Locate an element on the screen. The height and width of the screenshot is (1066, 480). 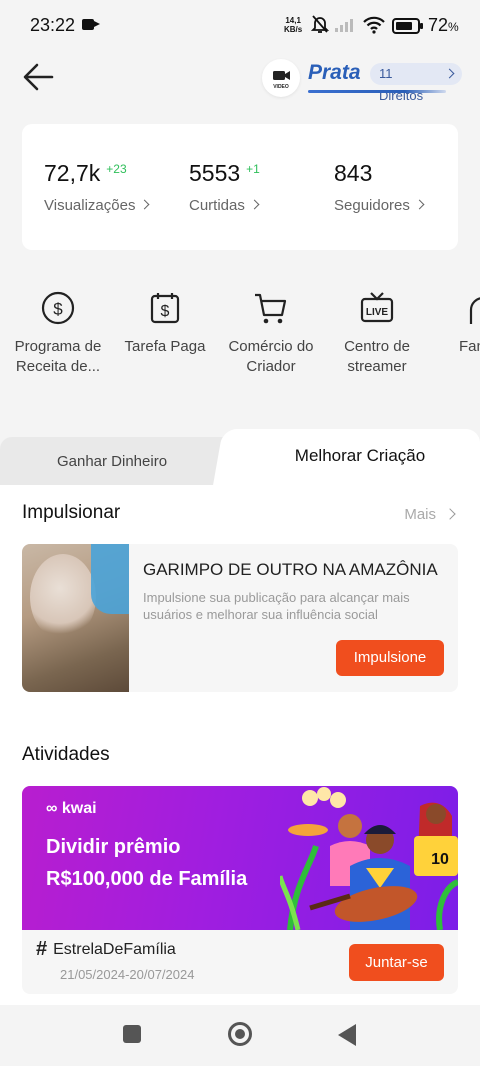
stat-views: 72,7k +23 Visualizações is located at coordinates (96, 187).